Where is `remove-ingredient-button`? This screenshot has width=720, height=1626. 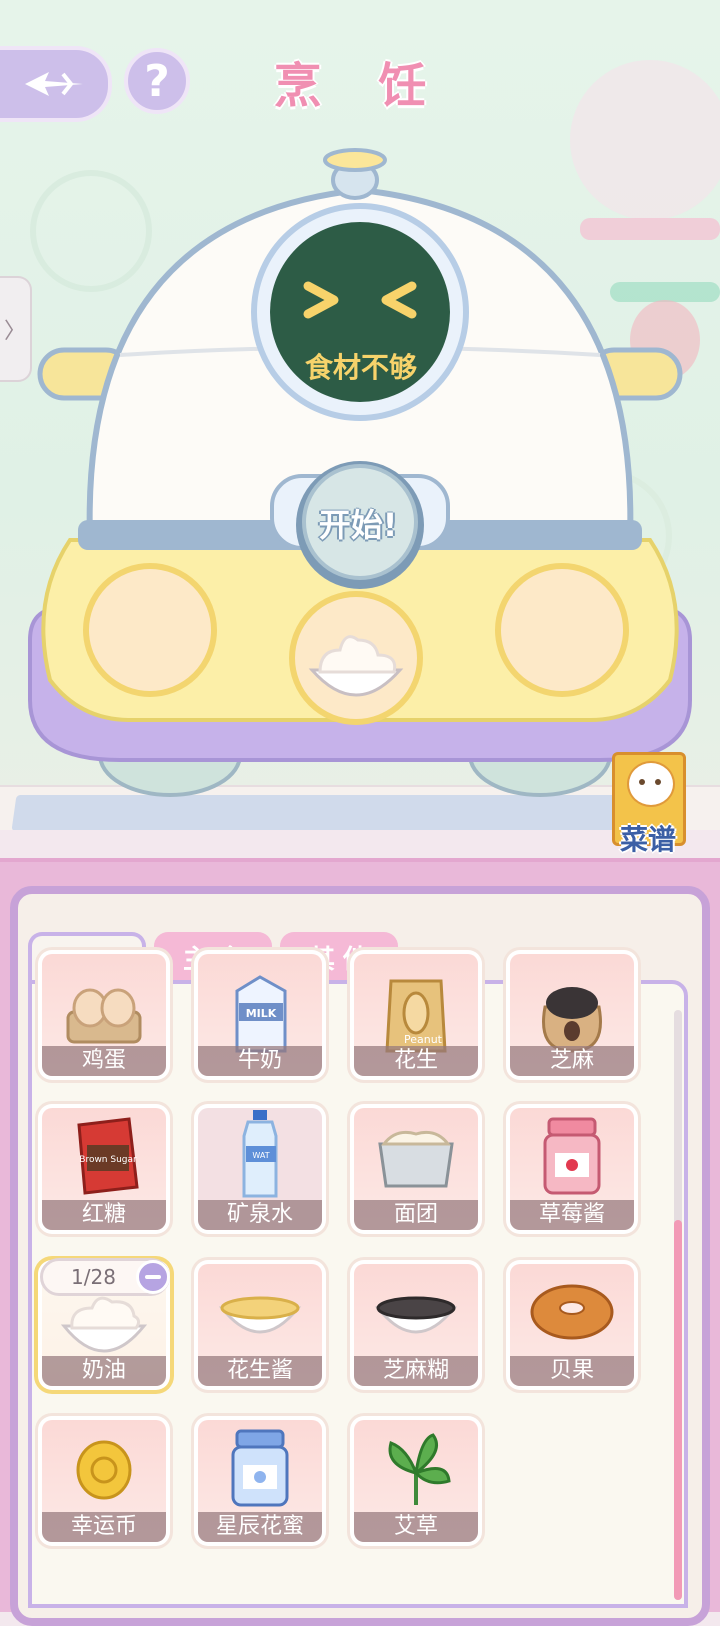
remove-ingredient-button is located at coordinates (153, 1277).